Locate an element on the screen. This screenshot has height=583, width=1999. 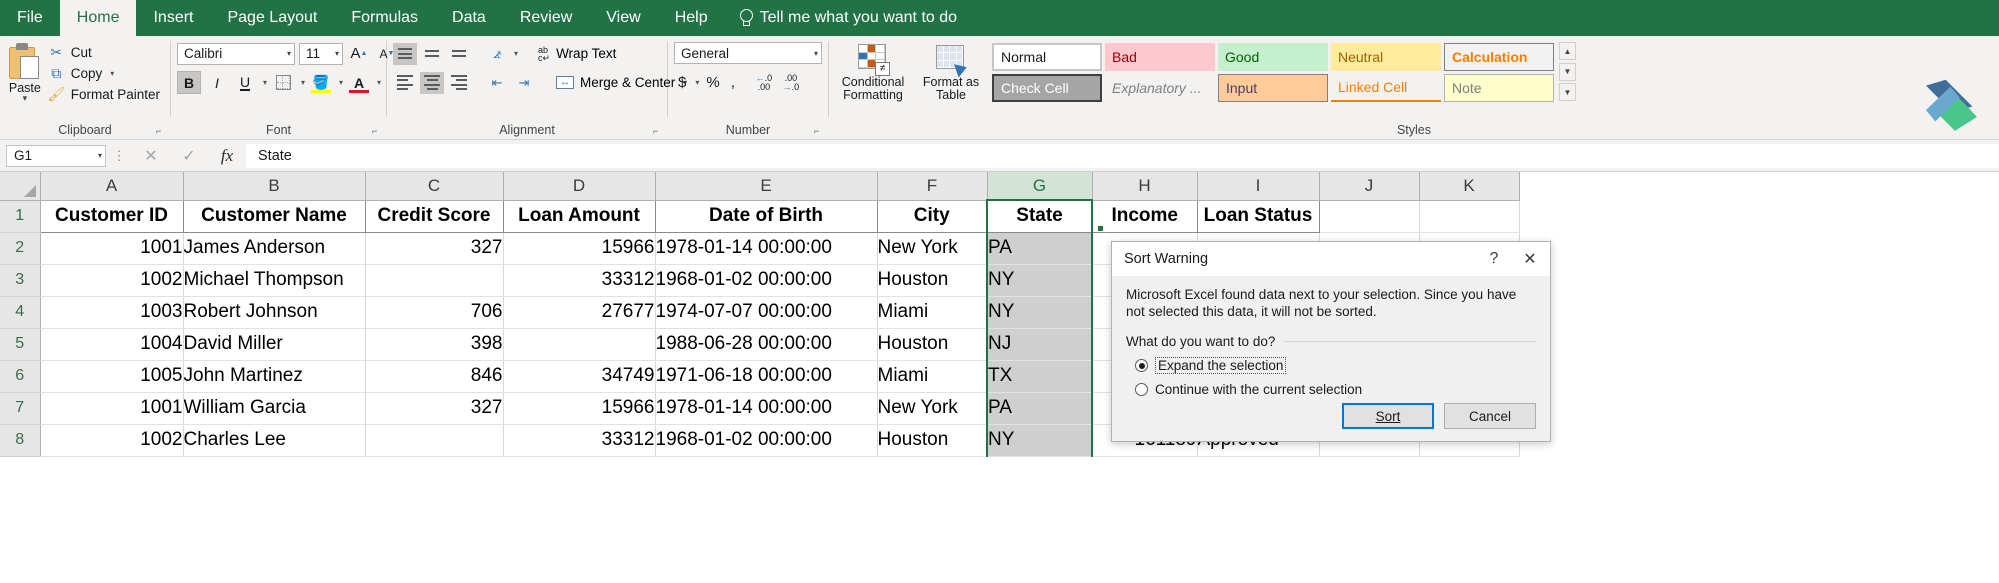
column-header-k: K is located at coordinates (1469, 186).